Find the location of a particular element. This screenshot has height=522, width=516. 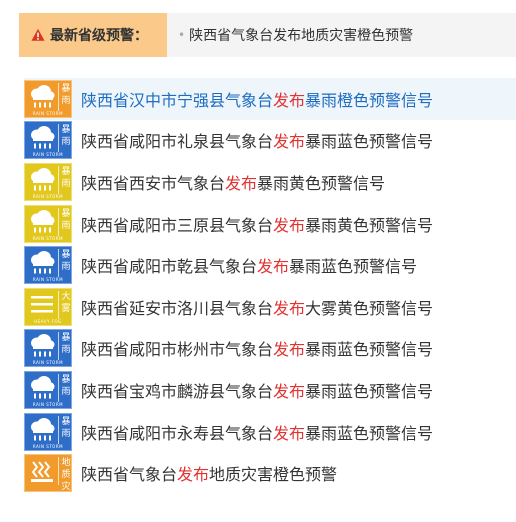

warning-item: 暴雨 RAIN STORM 陕西省西安市气象台发布暴雨黄色预警信号 is located at coordinates (270, 182).